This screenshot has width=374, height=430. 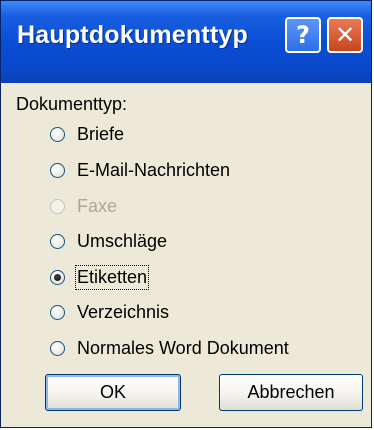 What do you see at coordinates (123, 311) in the screenshot?
I see `radio-label: Verzeichnis` at bounding box center [123, 311].